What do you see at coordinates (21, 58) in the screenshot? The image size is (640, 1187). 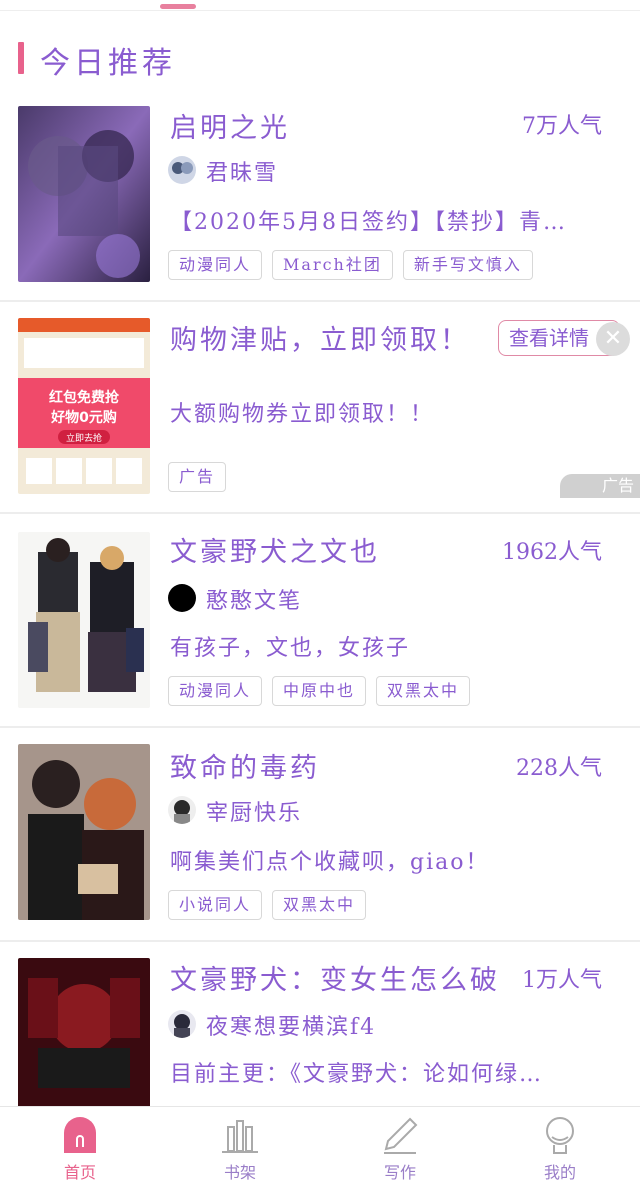 I see `section-accent-bar` at bounding box center [21, 58].